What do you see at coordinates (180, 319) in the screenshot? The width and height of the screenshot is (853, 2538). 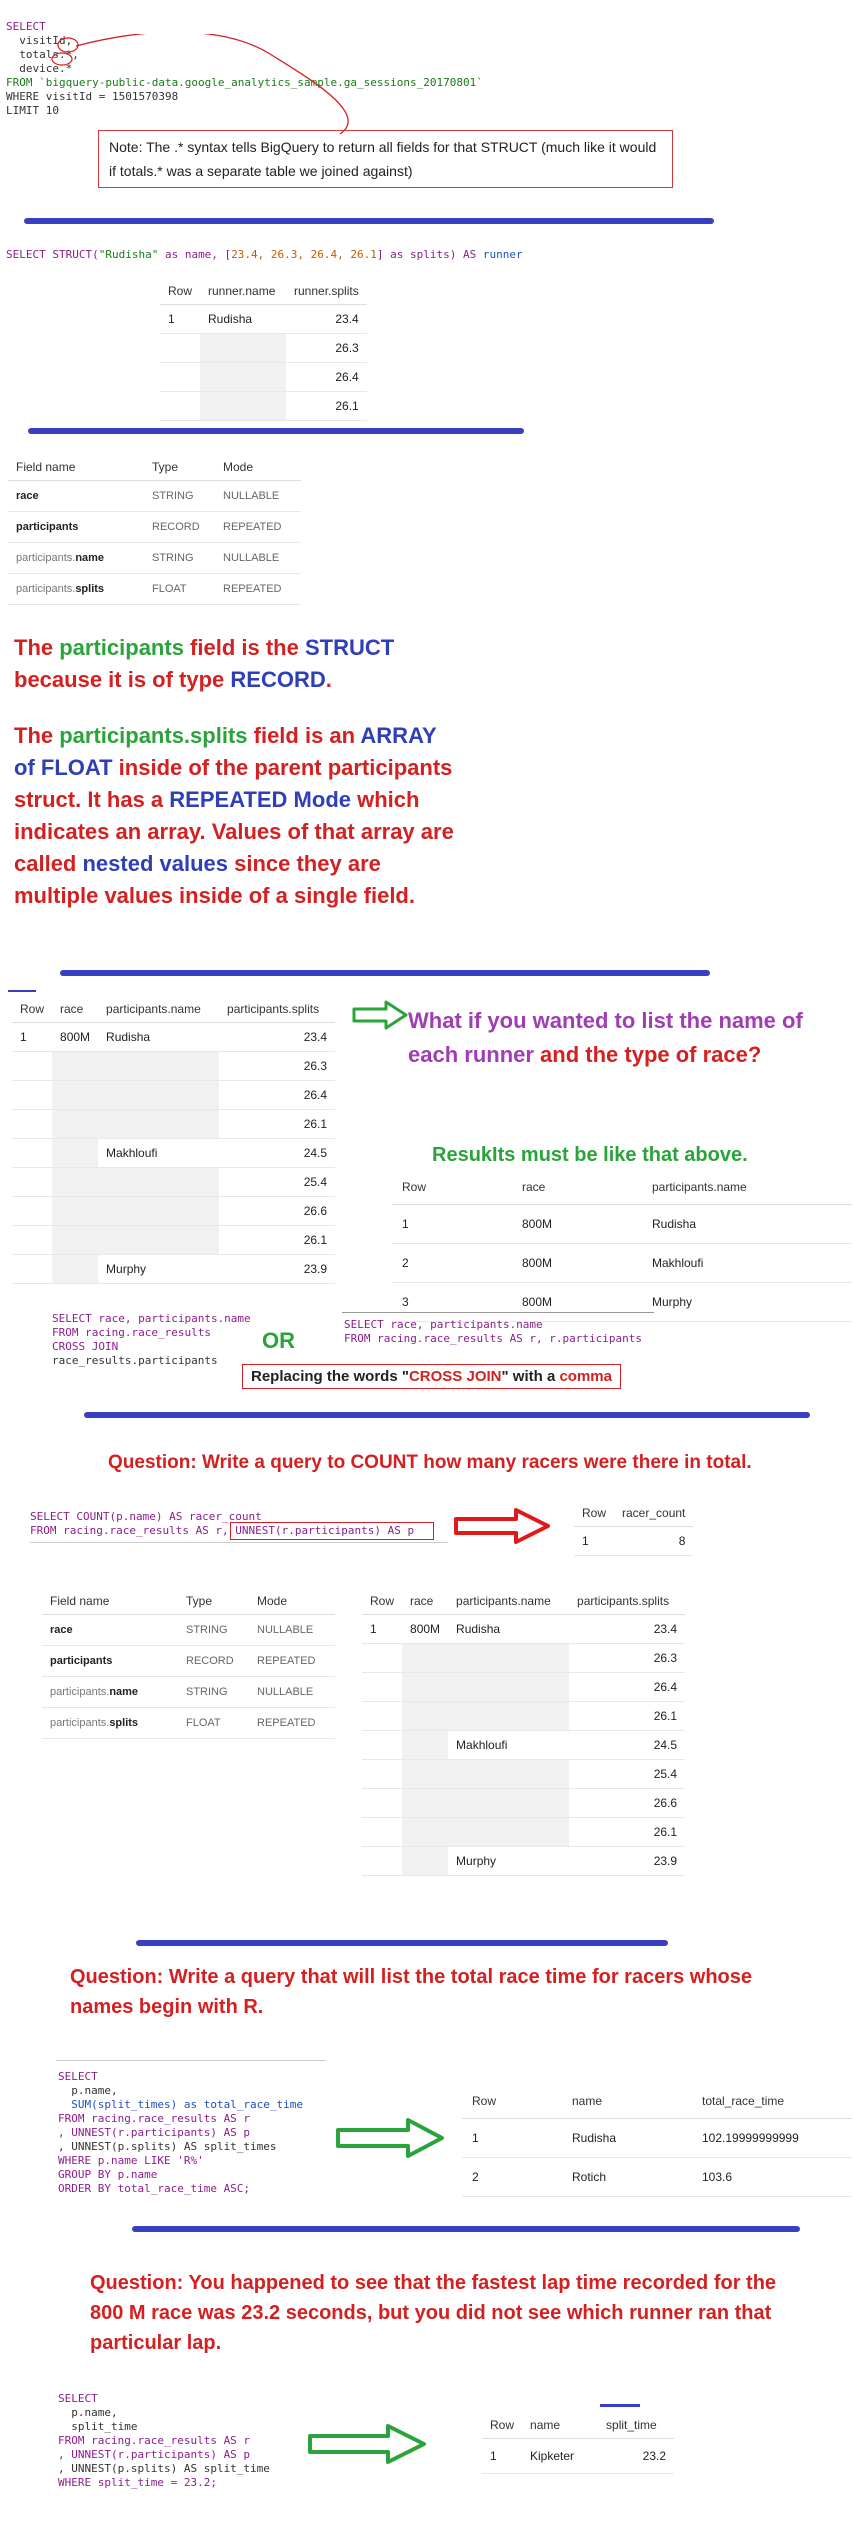 I see `row-number: 1` at bounding box center [180, 319].